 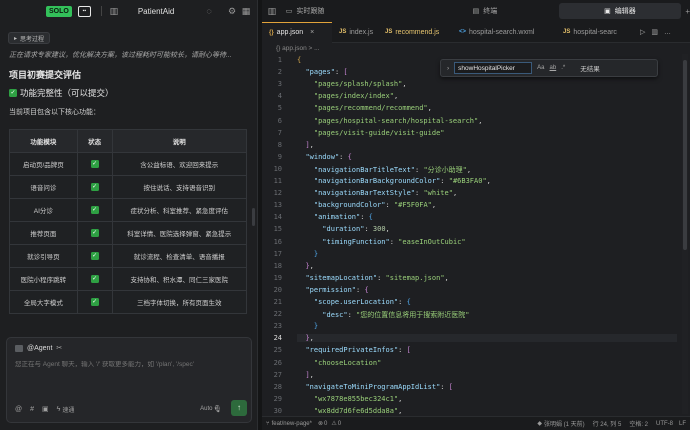 What do you see at coordinates (607, 423) in the screenshot?
I see `cursor-position: 行 24, 列 5` at bounding box center [607, 423].